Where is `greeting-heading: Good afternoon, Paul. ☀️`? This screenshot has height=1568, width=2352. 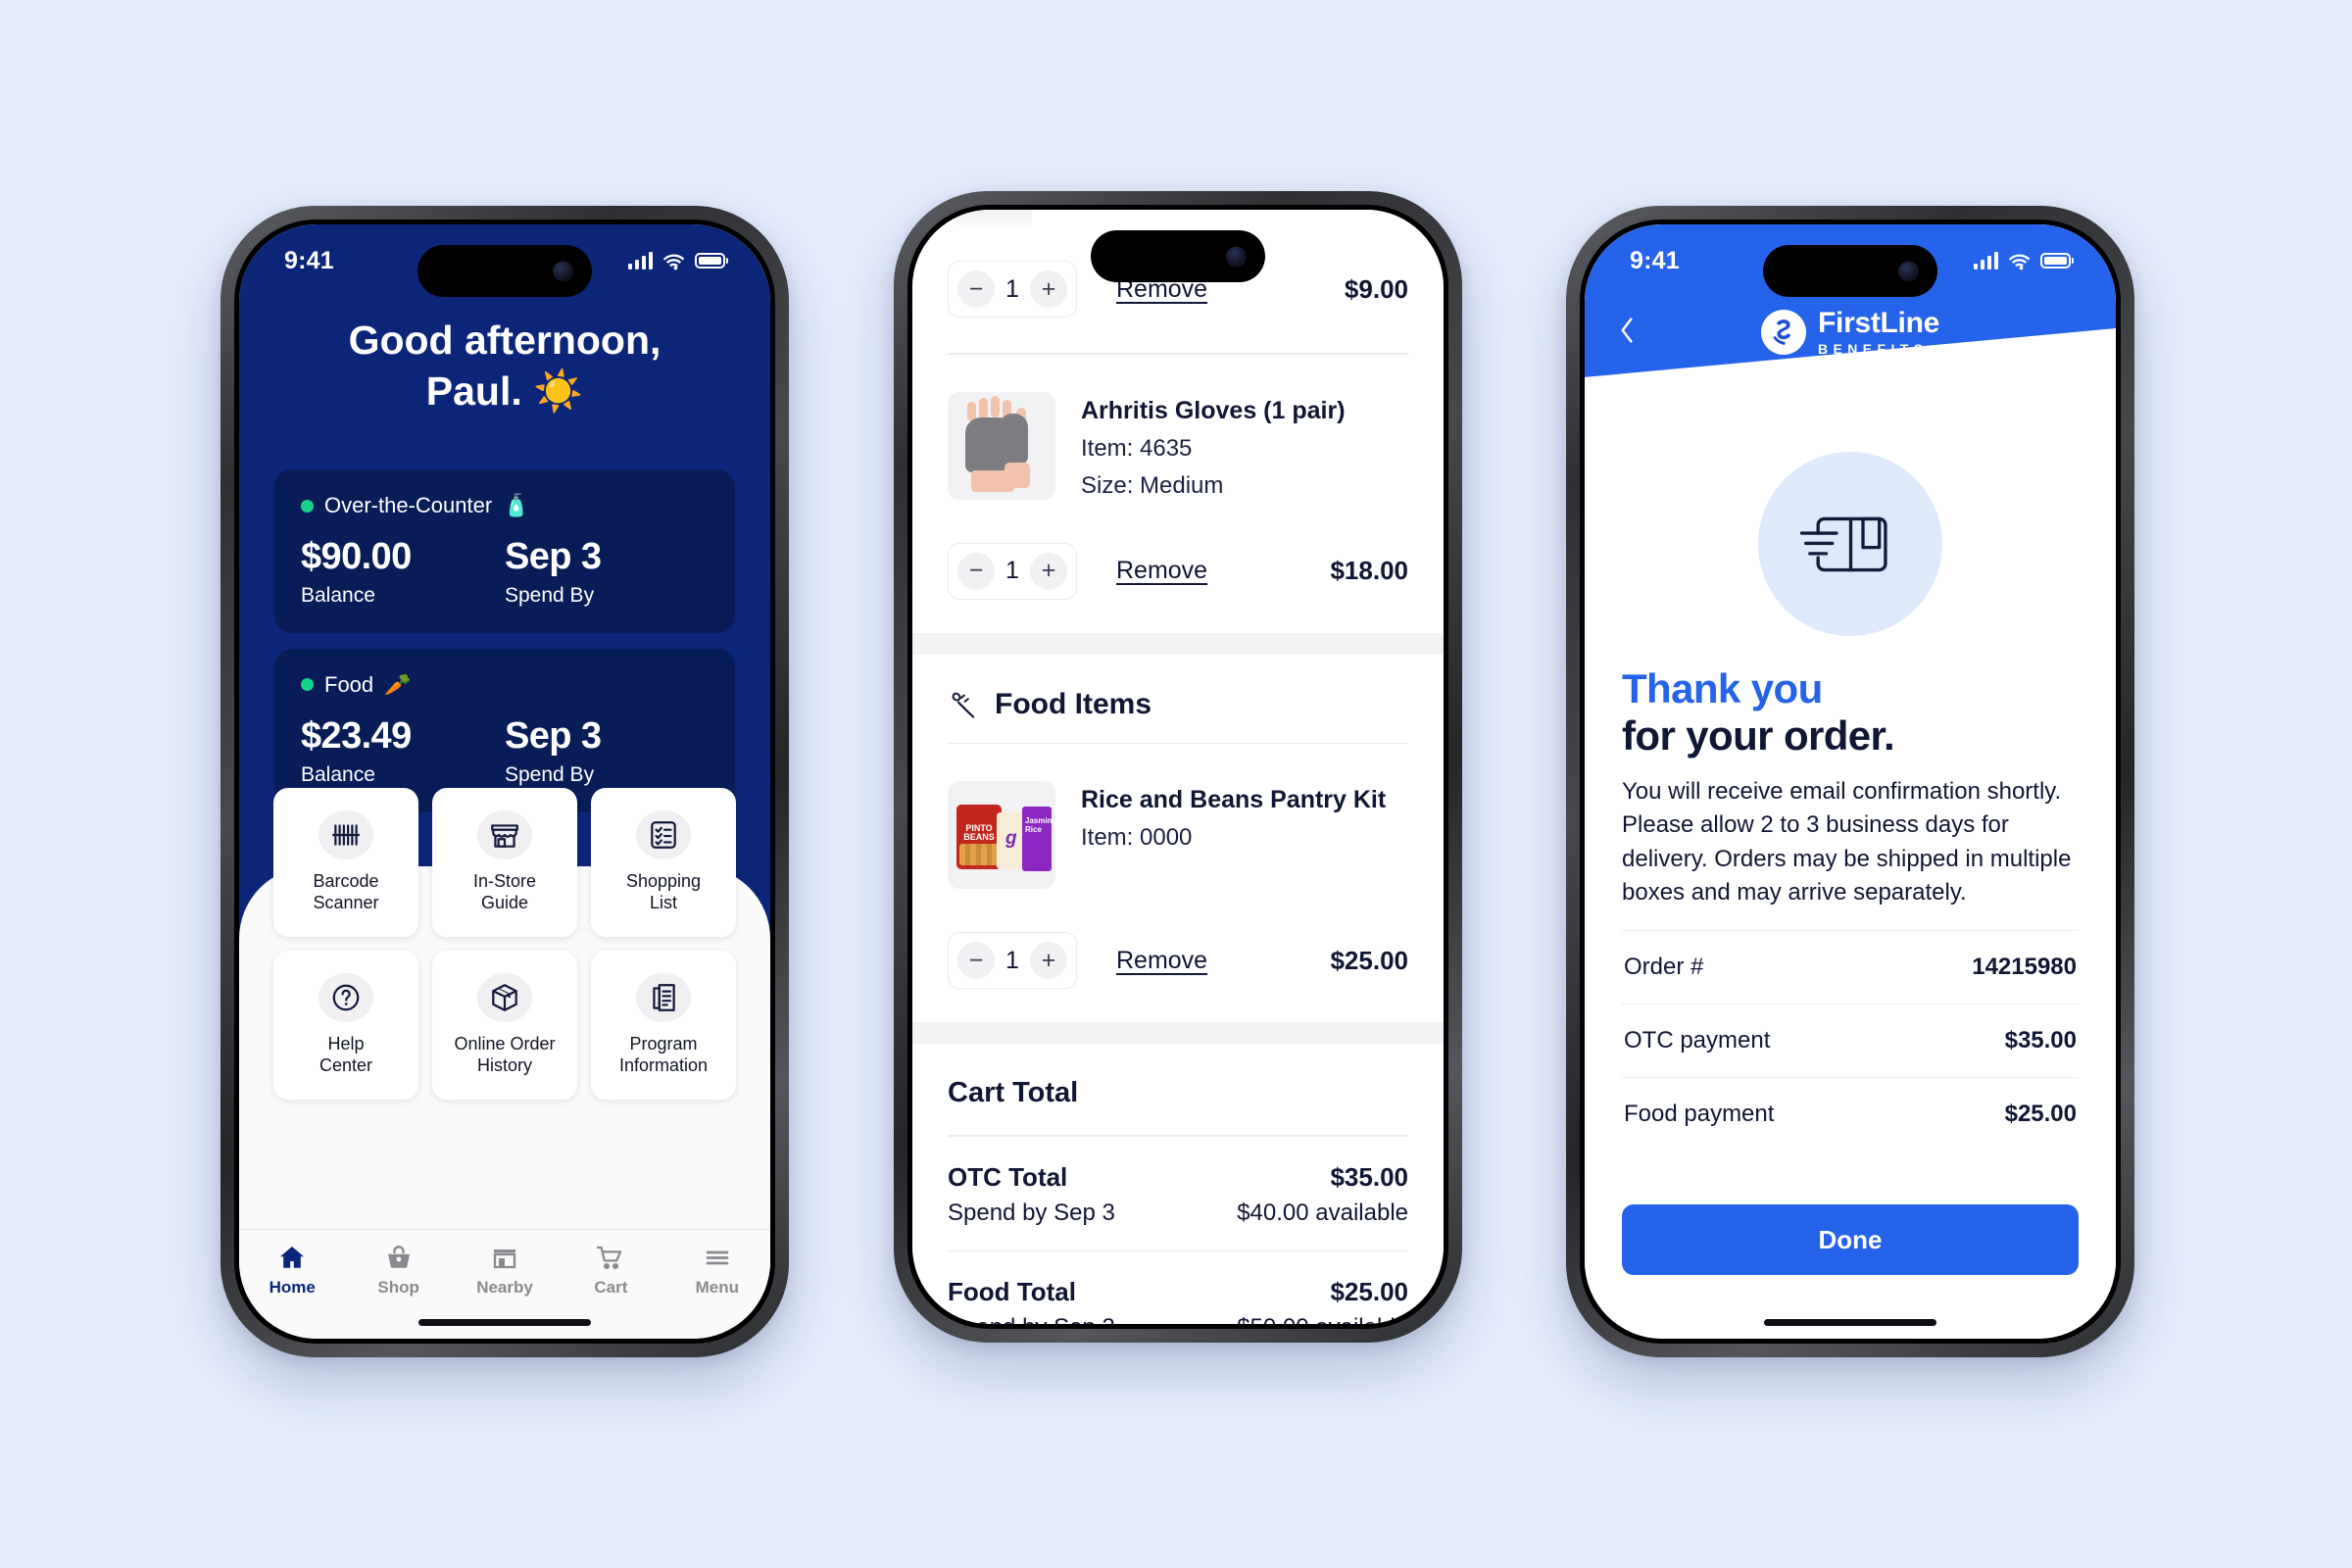 greeting-heading: Good afternoon, Paul. ☀️ is located at coordinates (505, 365).